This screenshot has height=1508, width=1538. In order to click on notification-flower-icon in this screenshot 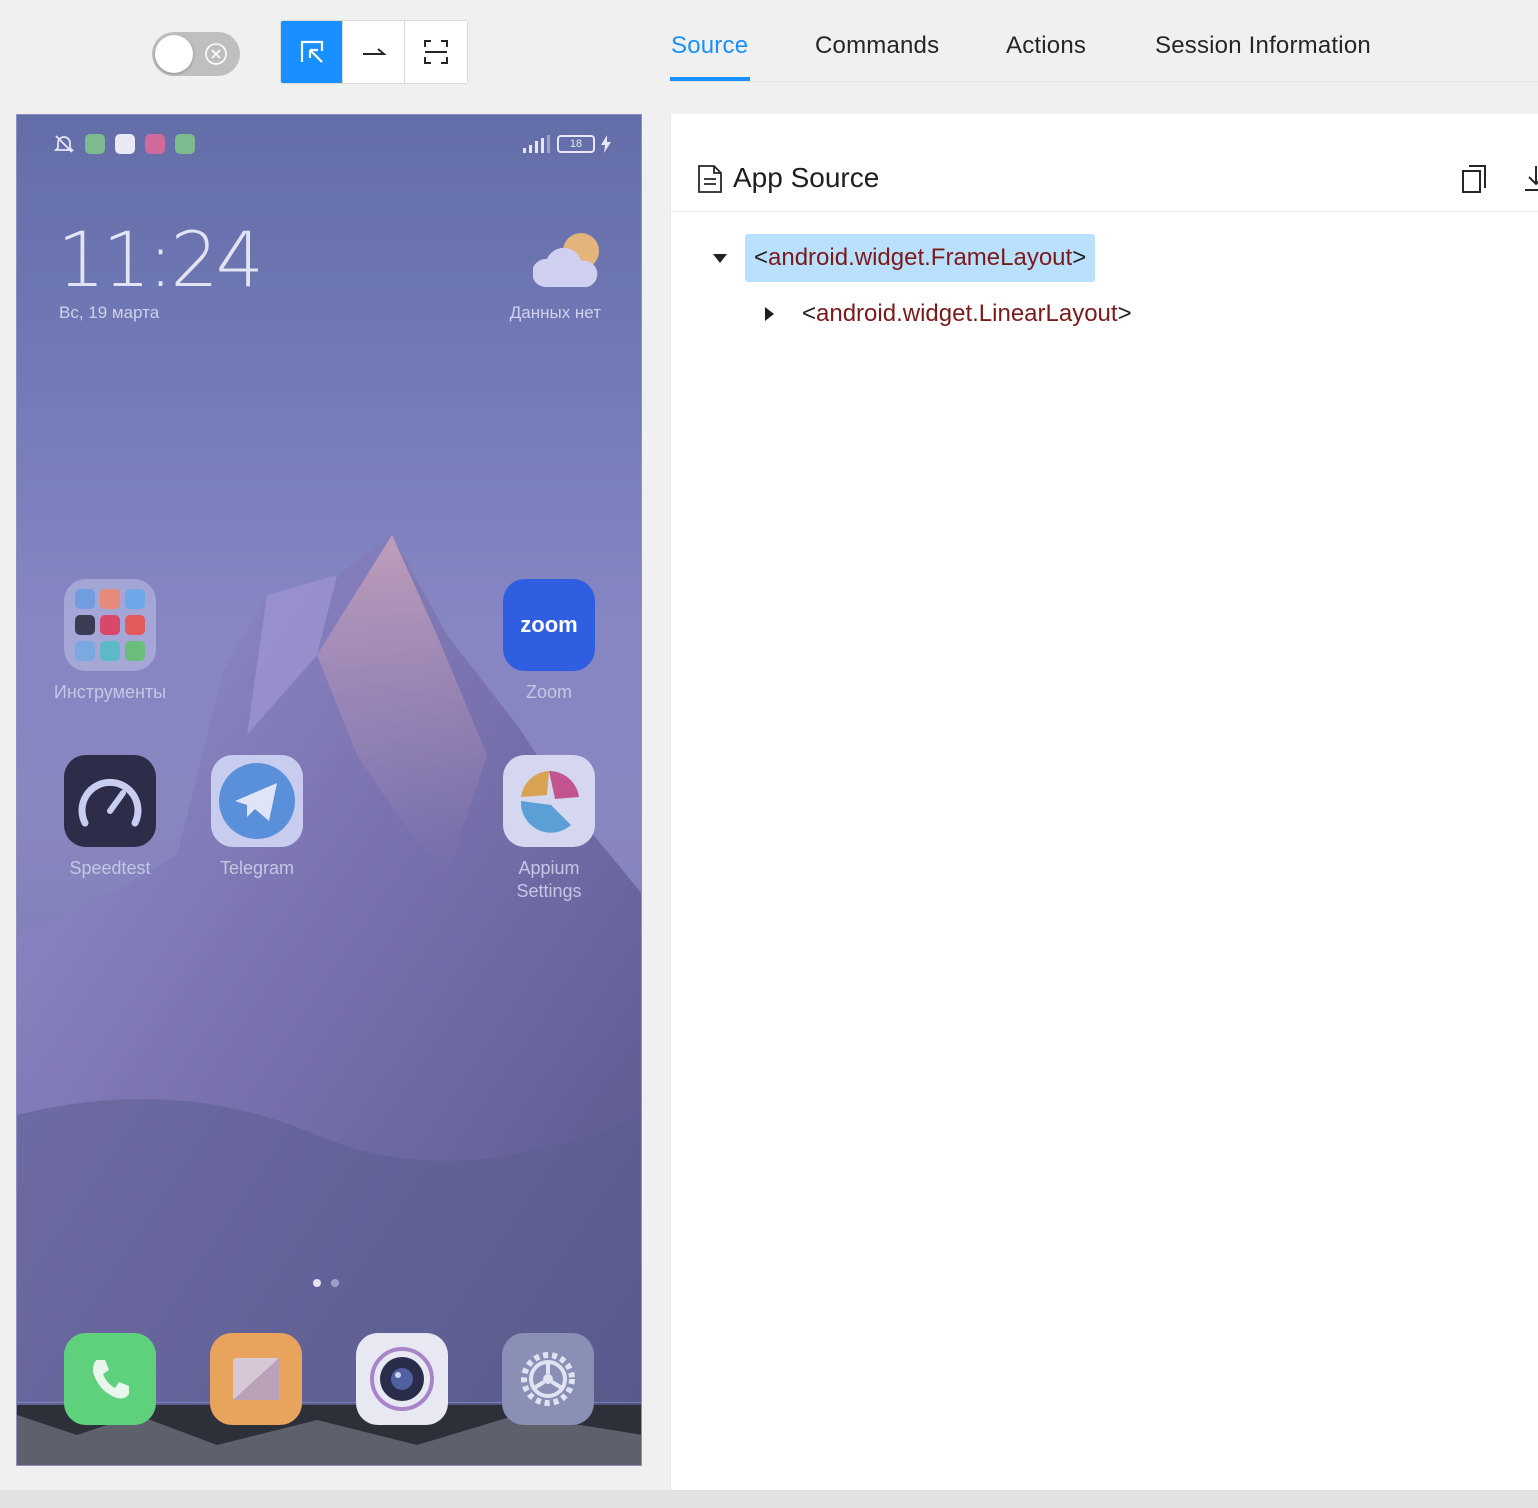, I will do `click(155, 144)`.